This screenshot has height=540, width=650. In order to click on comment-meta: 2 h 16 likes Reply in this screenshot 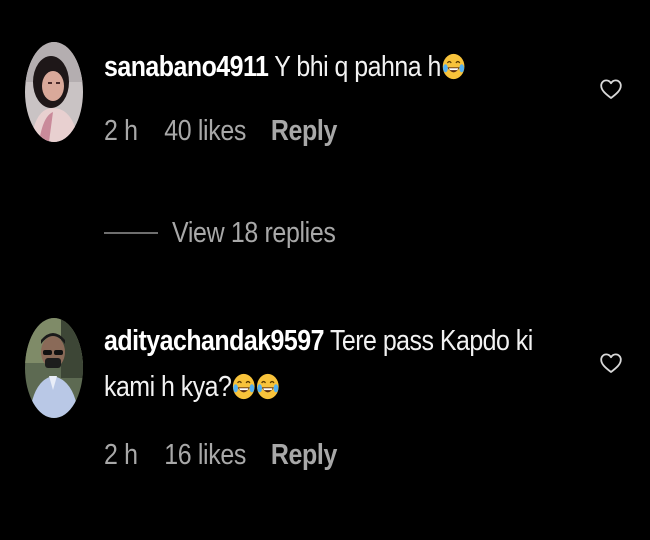, I will do `click(220, 455)`.